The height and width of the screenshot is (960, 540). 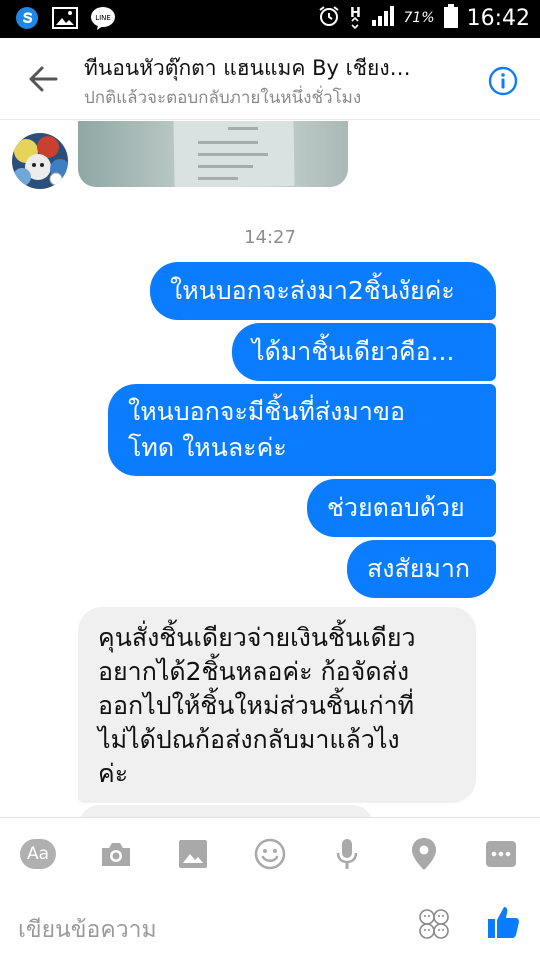 I want to click on aa-button-label: Aa, so click(x=38, y=854).